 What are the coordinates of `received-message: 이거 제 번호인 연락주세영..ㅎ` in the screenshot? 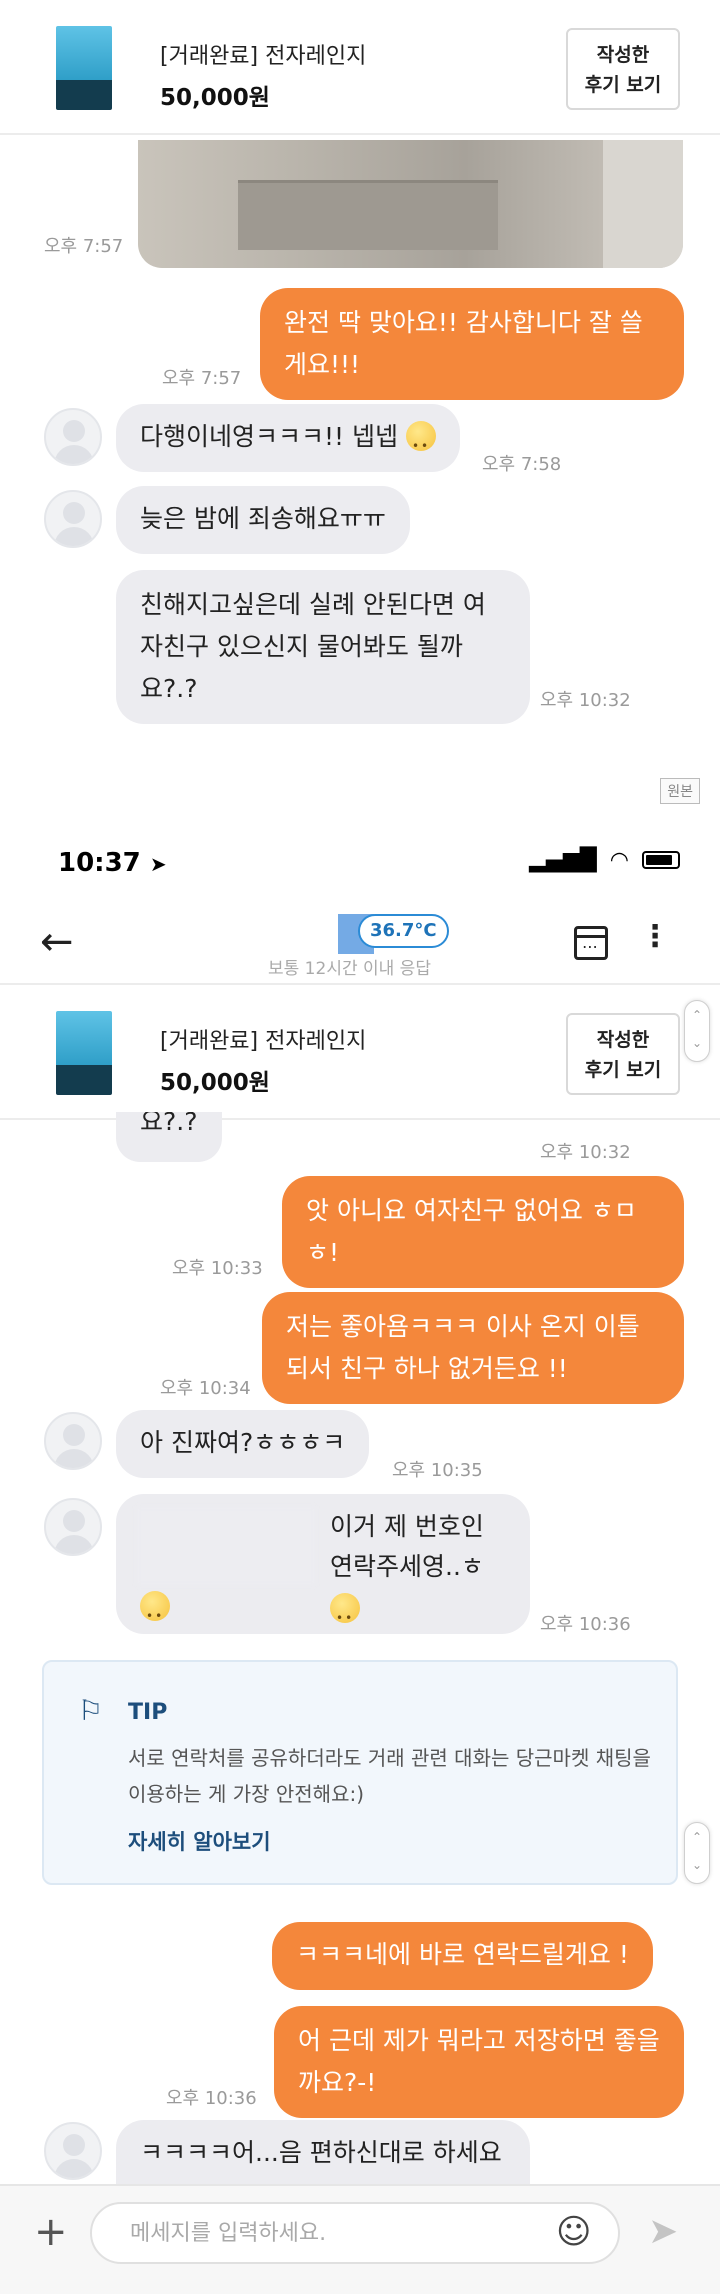 It's located at (323, 1566).